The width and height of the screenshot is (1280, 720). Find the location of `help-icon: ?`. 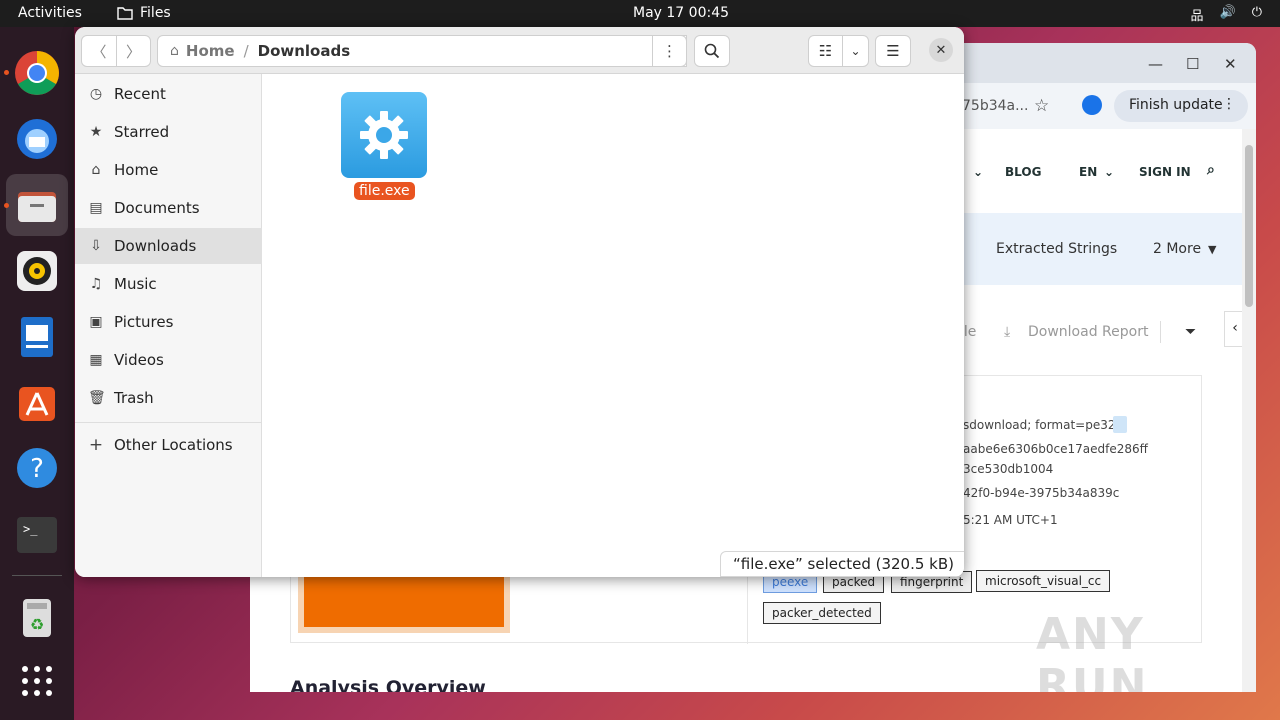

help-icon: ? is located at coordinates (37, 468).